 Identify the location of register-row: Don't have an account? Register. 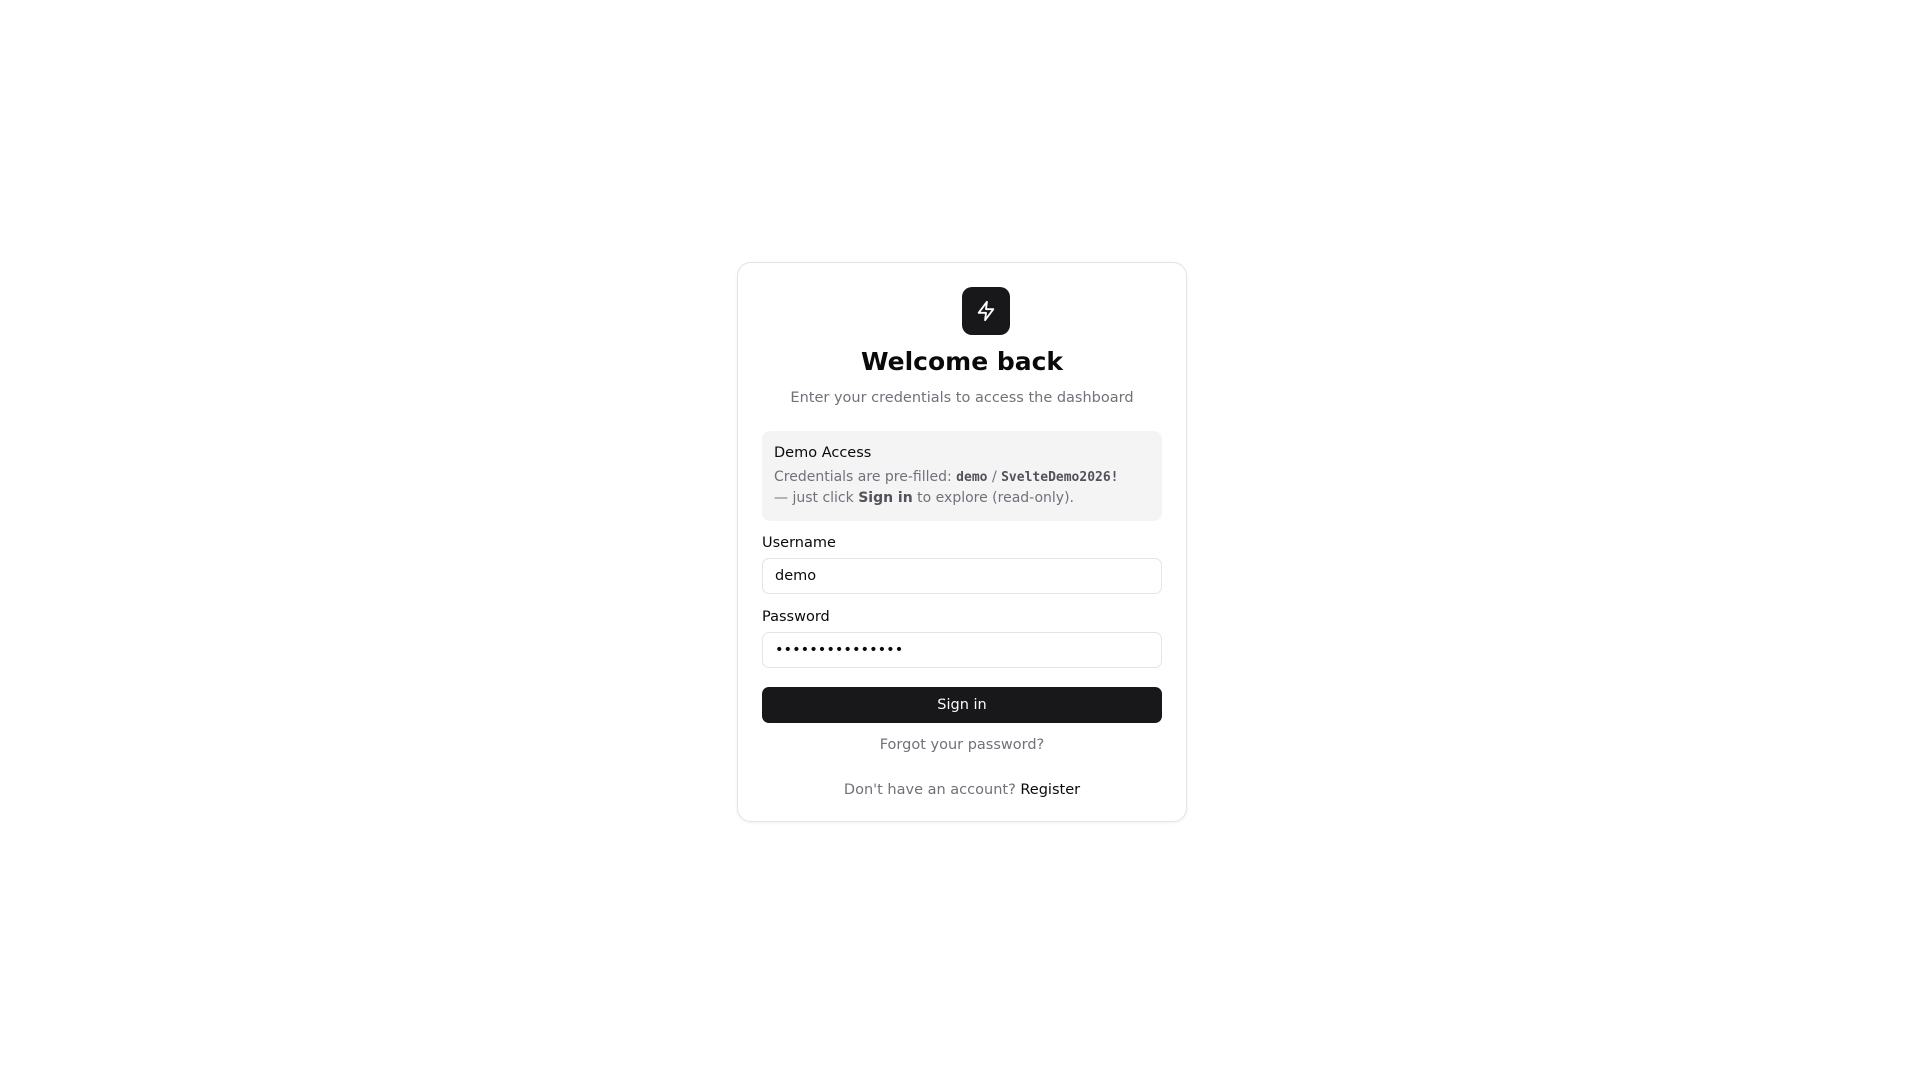
(962, 790).